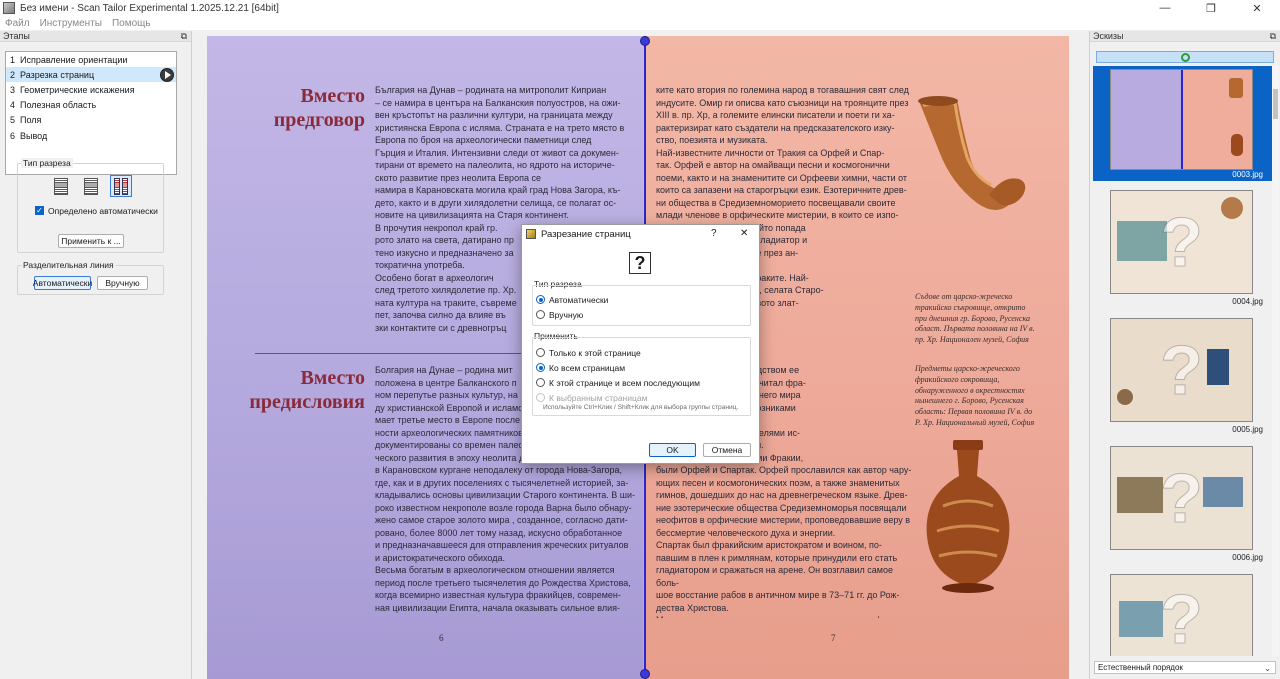 The image size is (1280, 679). I want to click on left-heading-bg: Вместо предговор, so click(319, 108).